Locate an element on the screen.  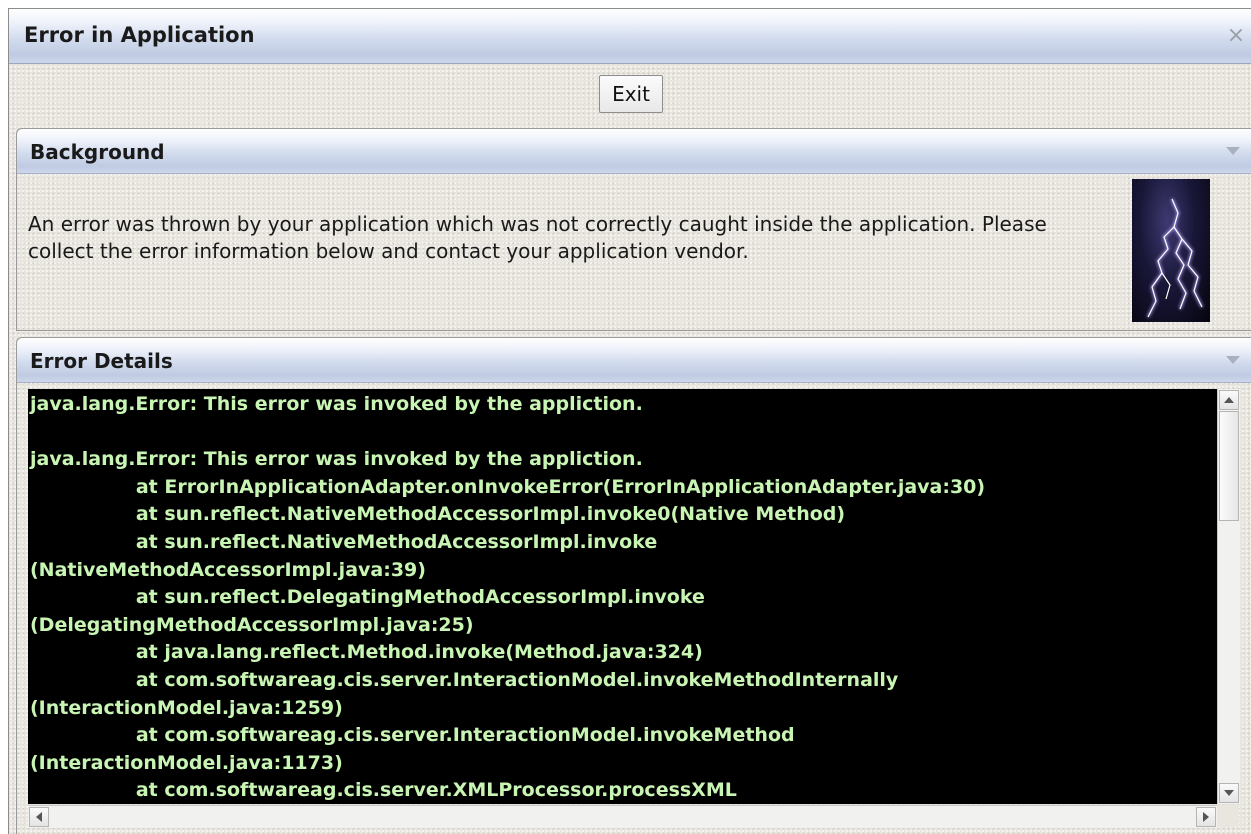
background-panel-header: Background is located at coordinates (634, 151).